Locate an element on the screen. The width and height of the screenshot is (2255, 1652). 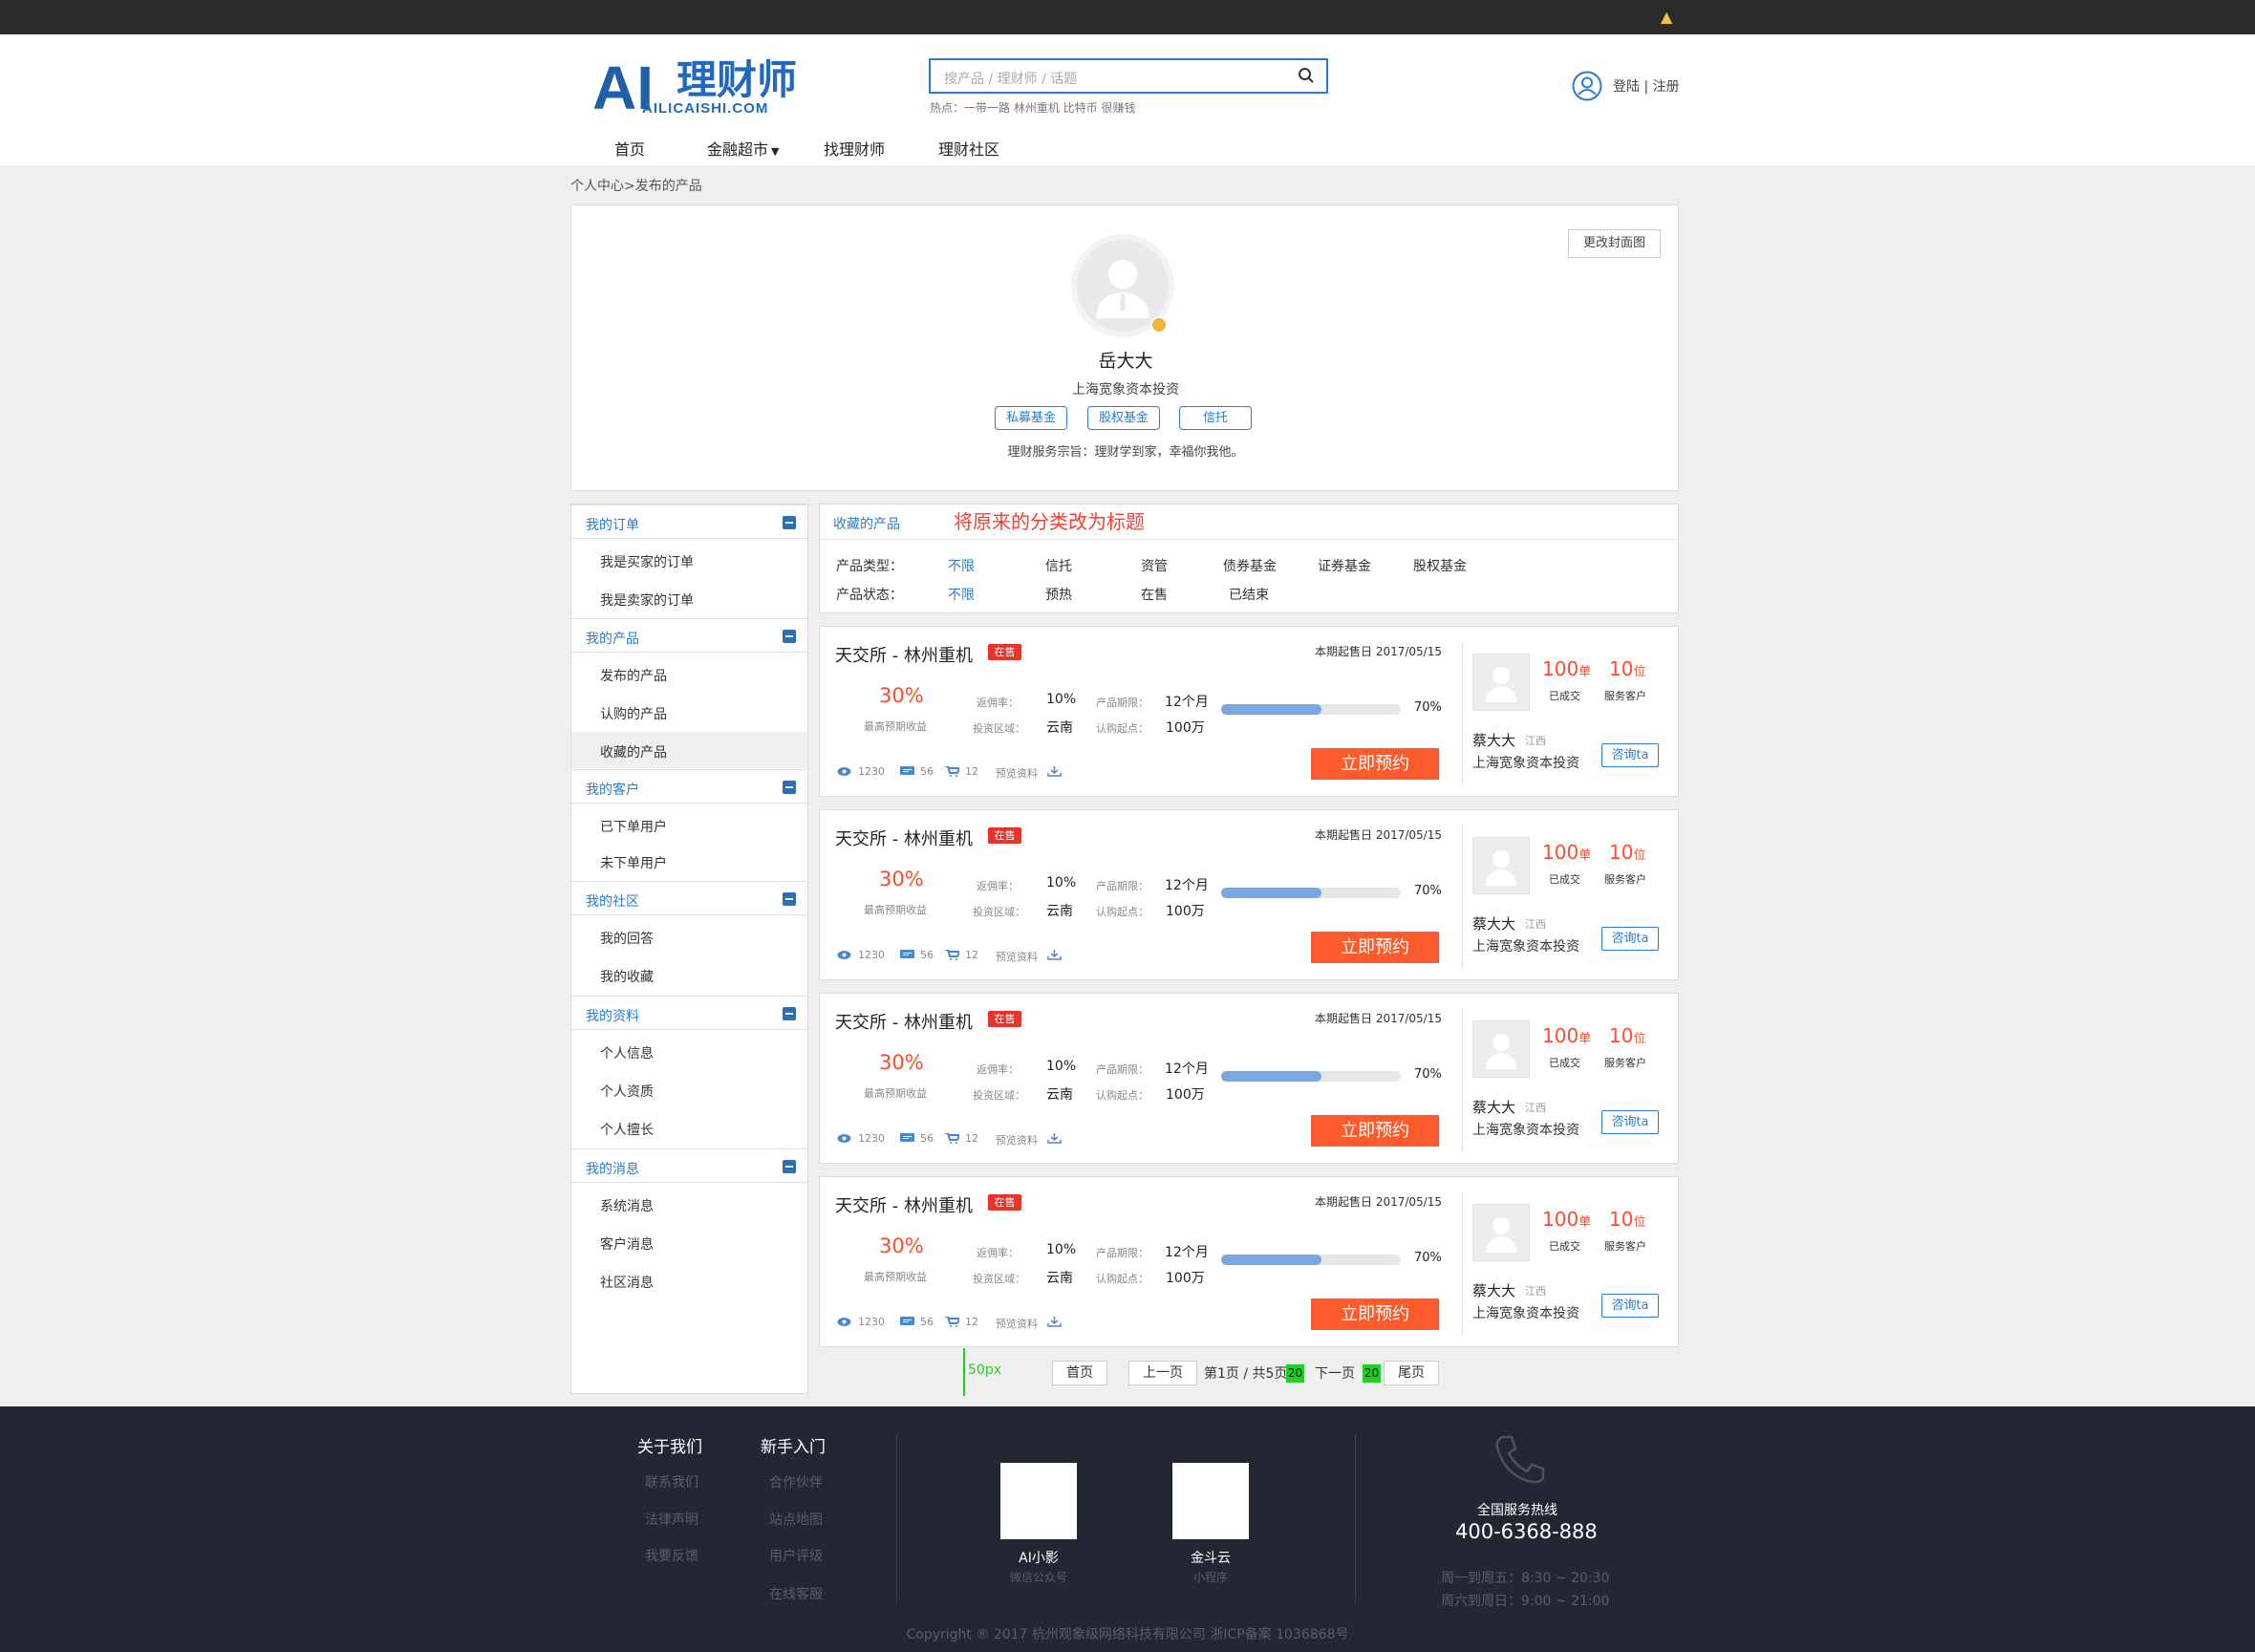
filter-type-option: 信托 is located at coordinates (1058, 565).